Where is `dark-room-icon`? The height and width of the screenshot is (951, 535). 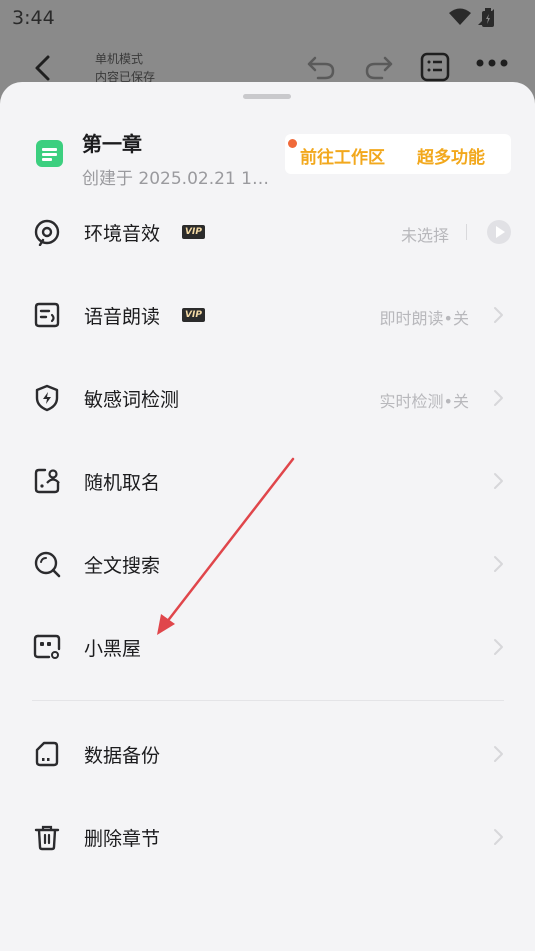 dark-room-icon is located at coordinates (47, 646).